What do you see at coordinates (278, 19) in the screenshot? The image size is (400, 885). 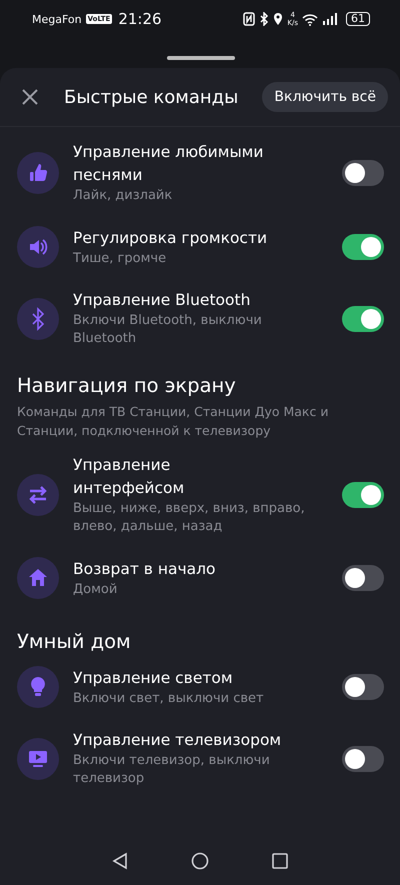 I see `location-pin-icon` at bounding box center [278, 19].